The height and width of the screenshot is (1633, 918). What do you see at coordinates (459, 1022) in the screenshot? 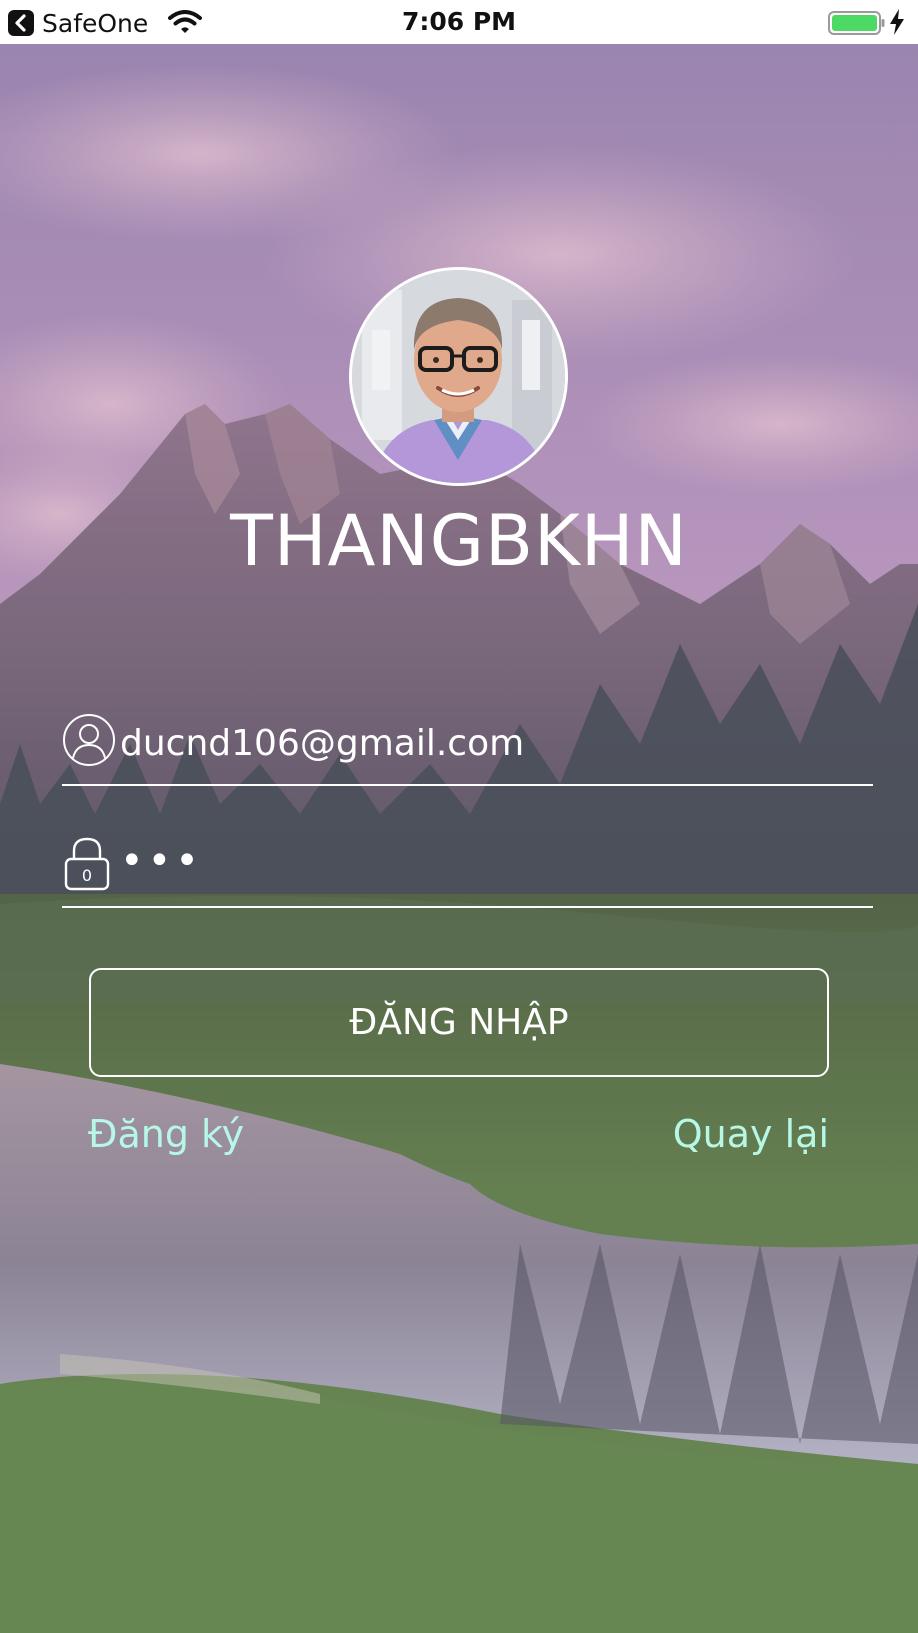
I see `login-button: ĐĂNG NHẬP` at bounding box center [459, 1022].